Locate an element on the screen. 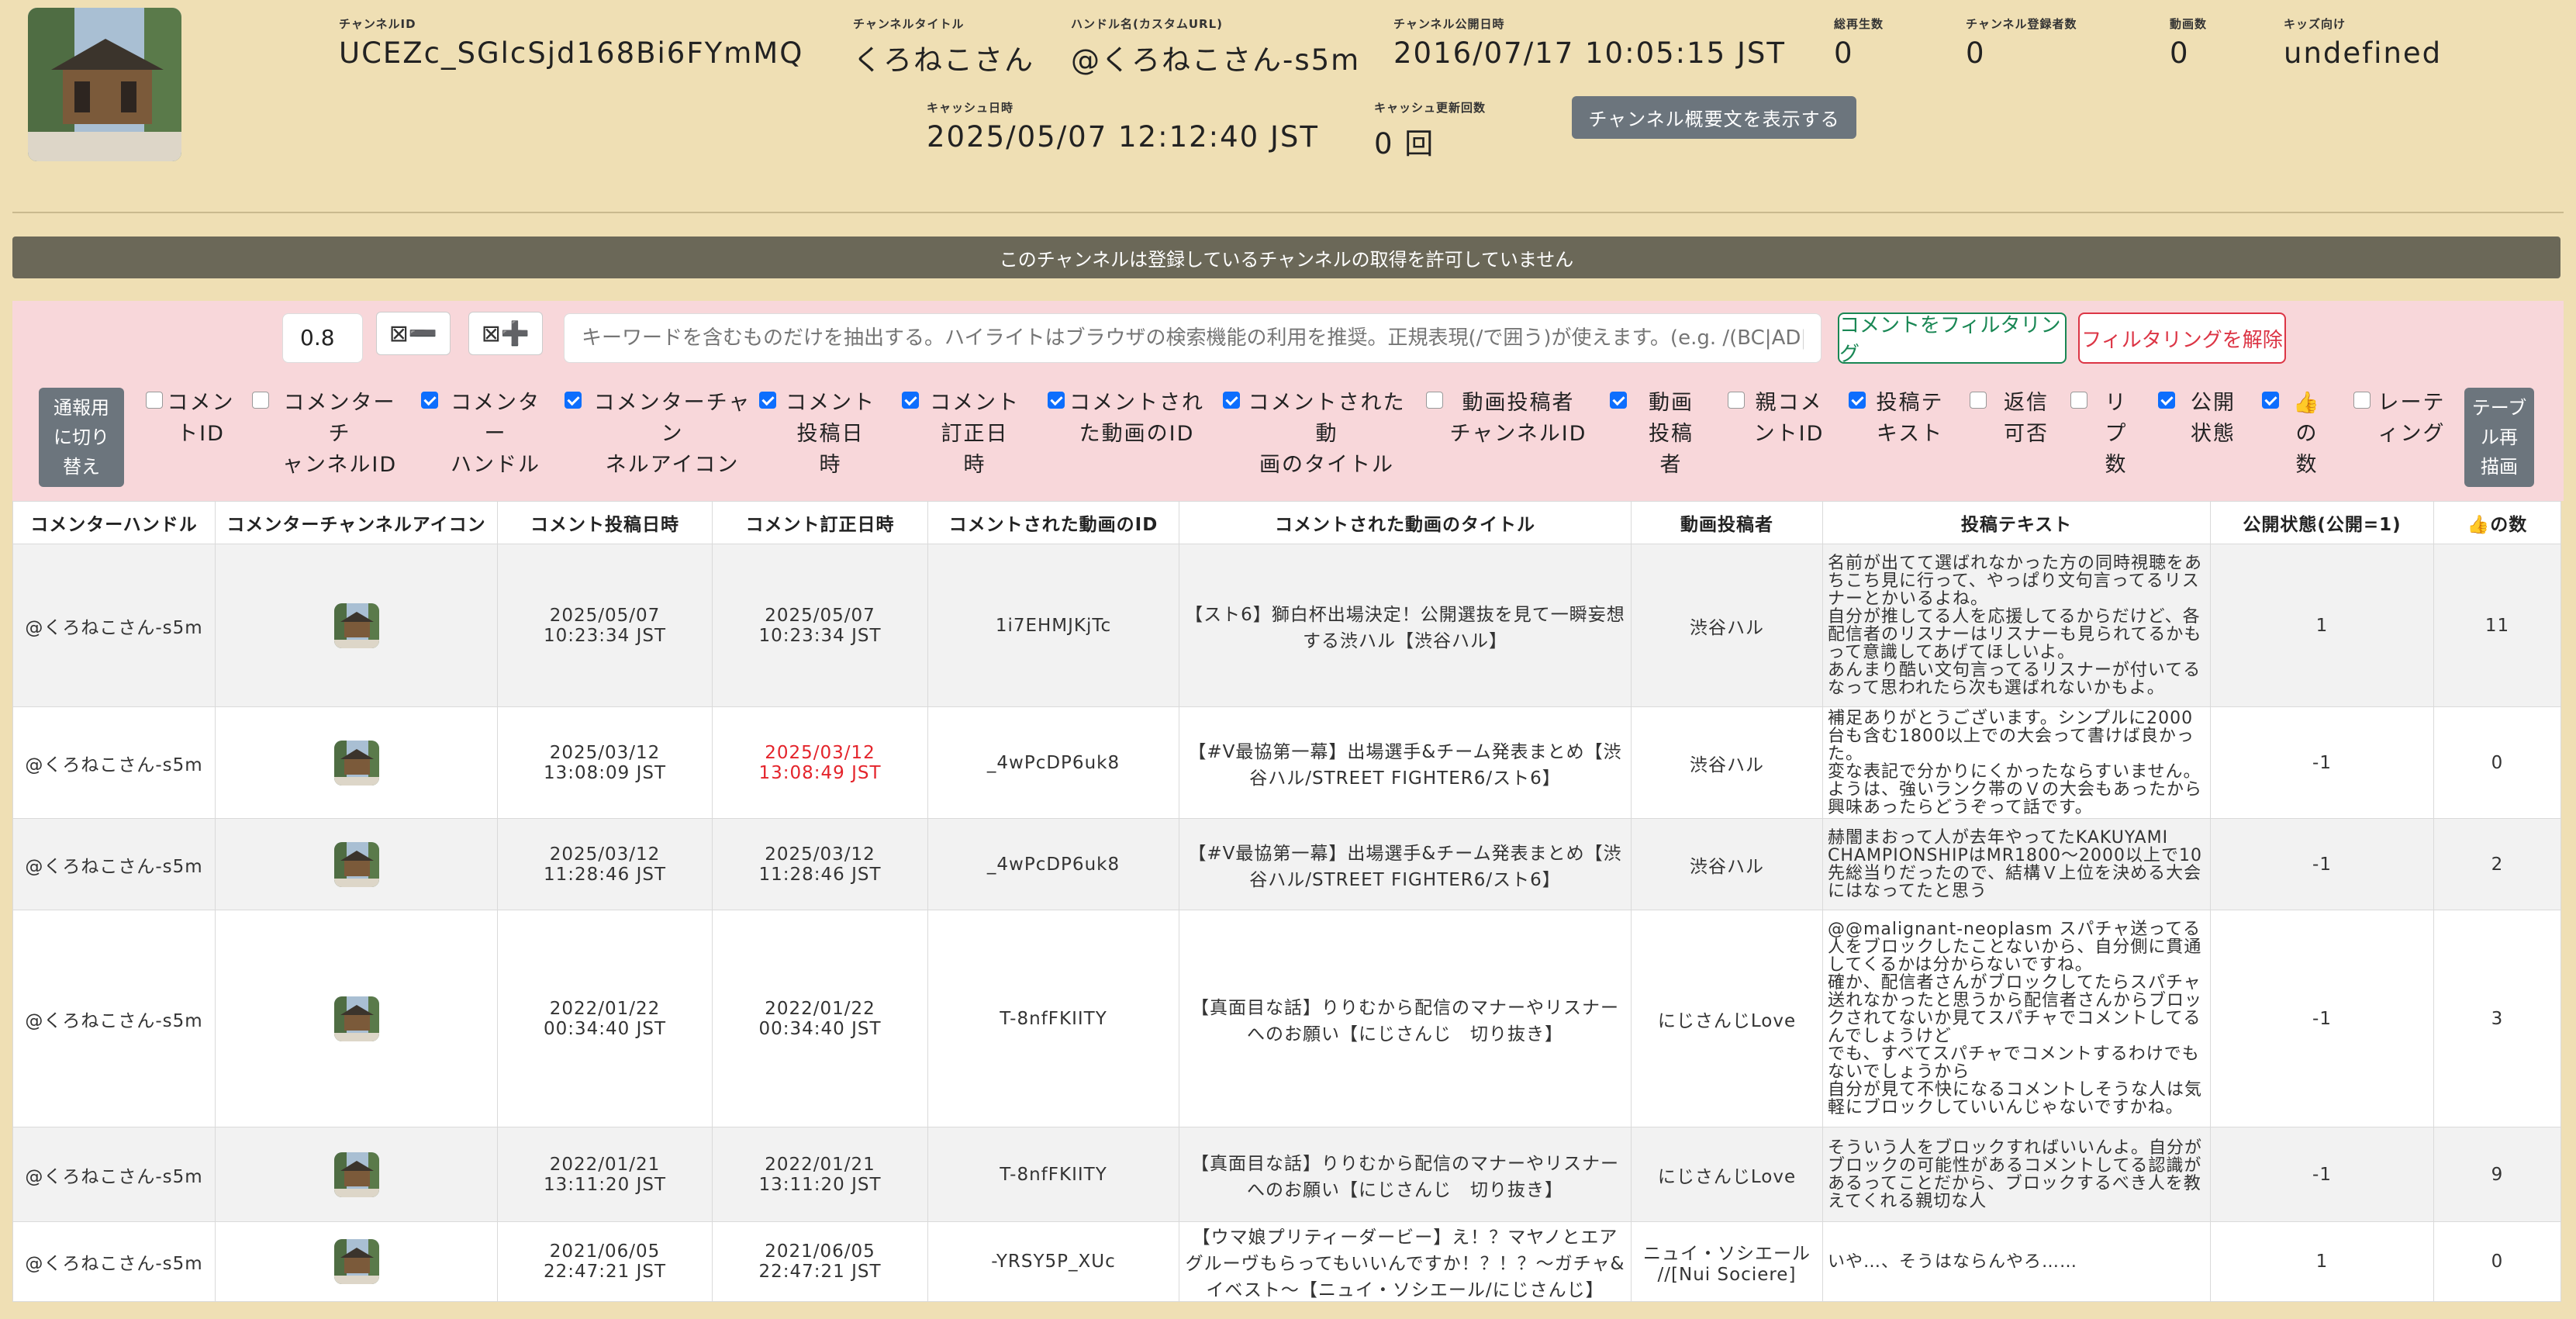  column-checkbox-uploader is located at coordinates (1618, 400).